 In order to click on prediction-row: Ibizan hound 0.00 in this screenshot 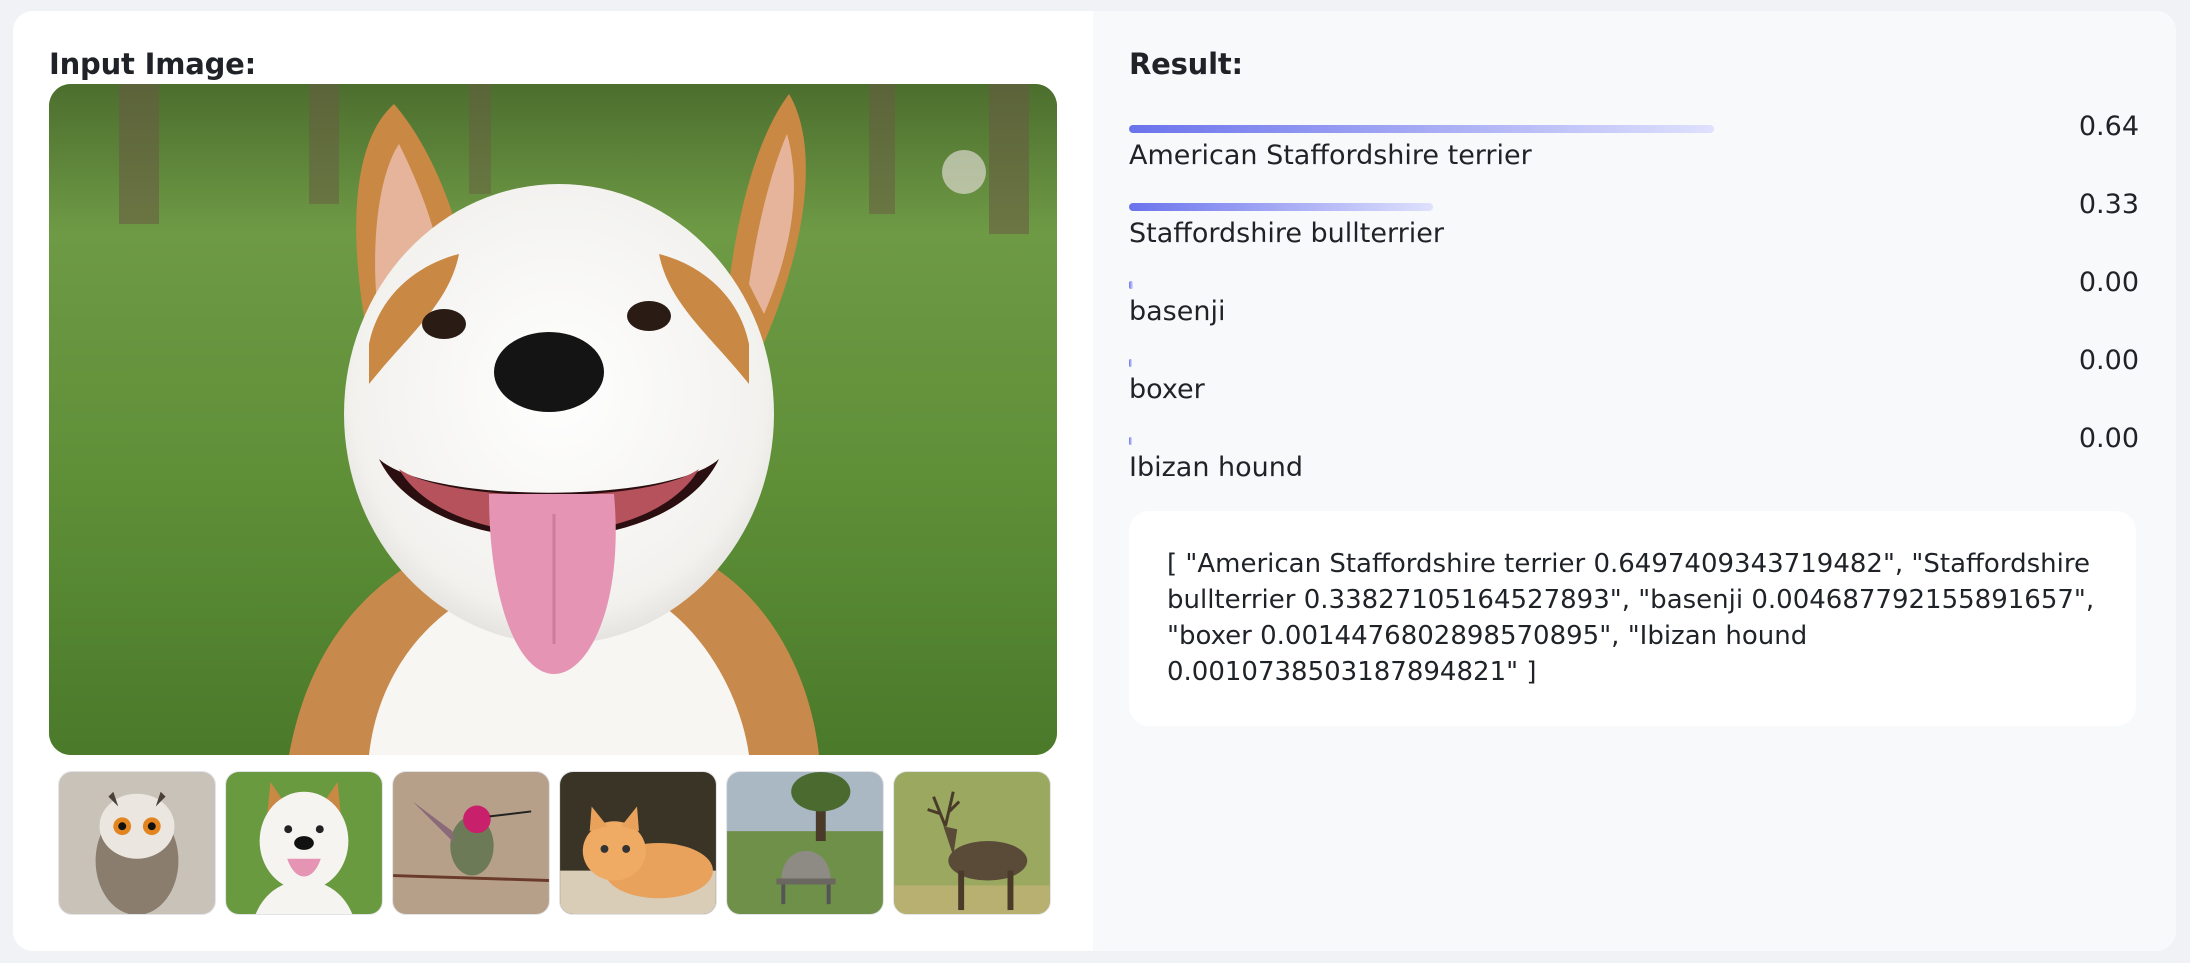, I will do `click(1634, 462)`.